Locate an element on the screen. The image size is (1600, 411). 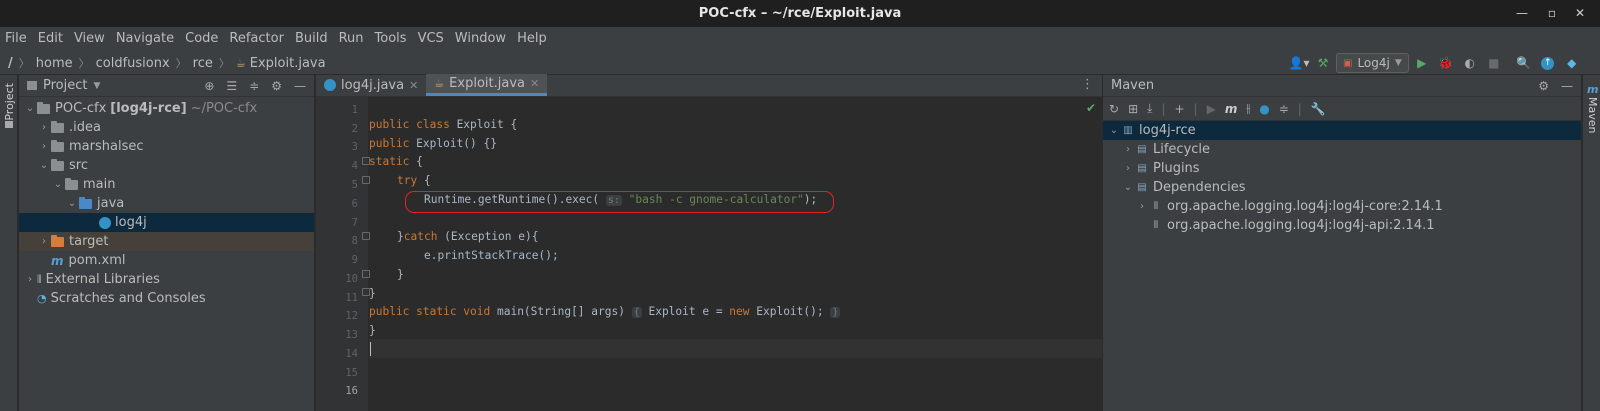
tree-item-log4j: log4j is located at coordinates (166, 222).